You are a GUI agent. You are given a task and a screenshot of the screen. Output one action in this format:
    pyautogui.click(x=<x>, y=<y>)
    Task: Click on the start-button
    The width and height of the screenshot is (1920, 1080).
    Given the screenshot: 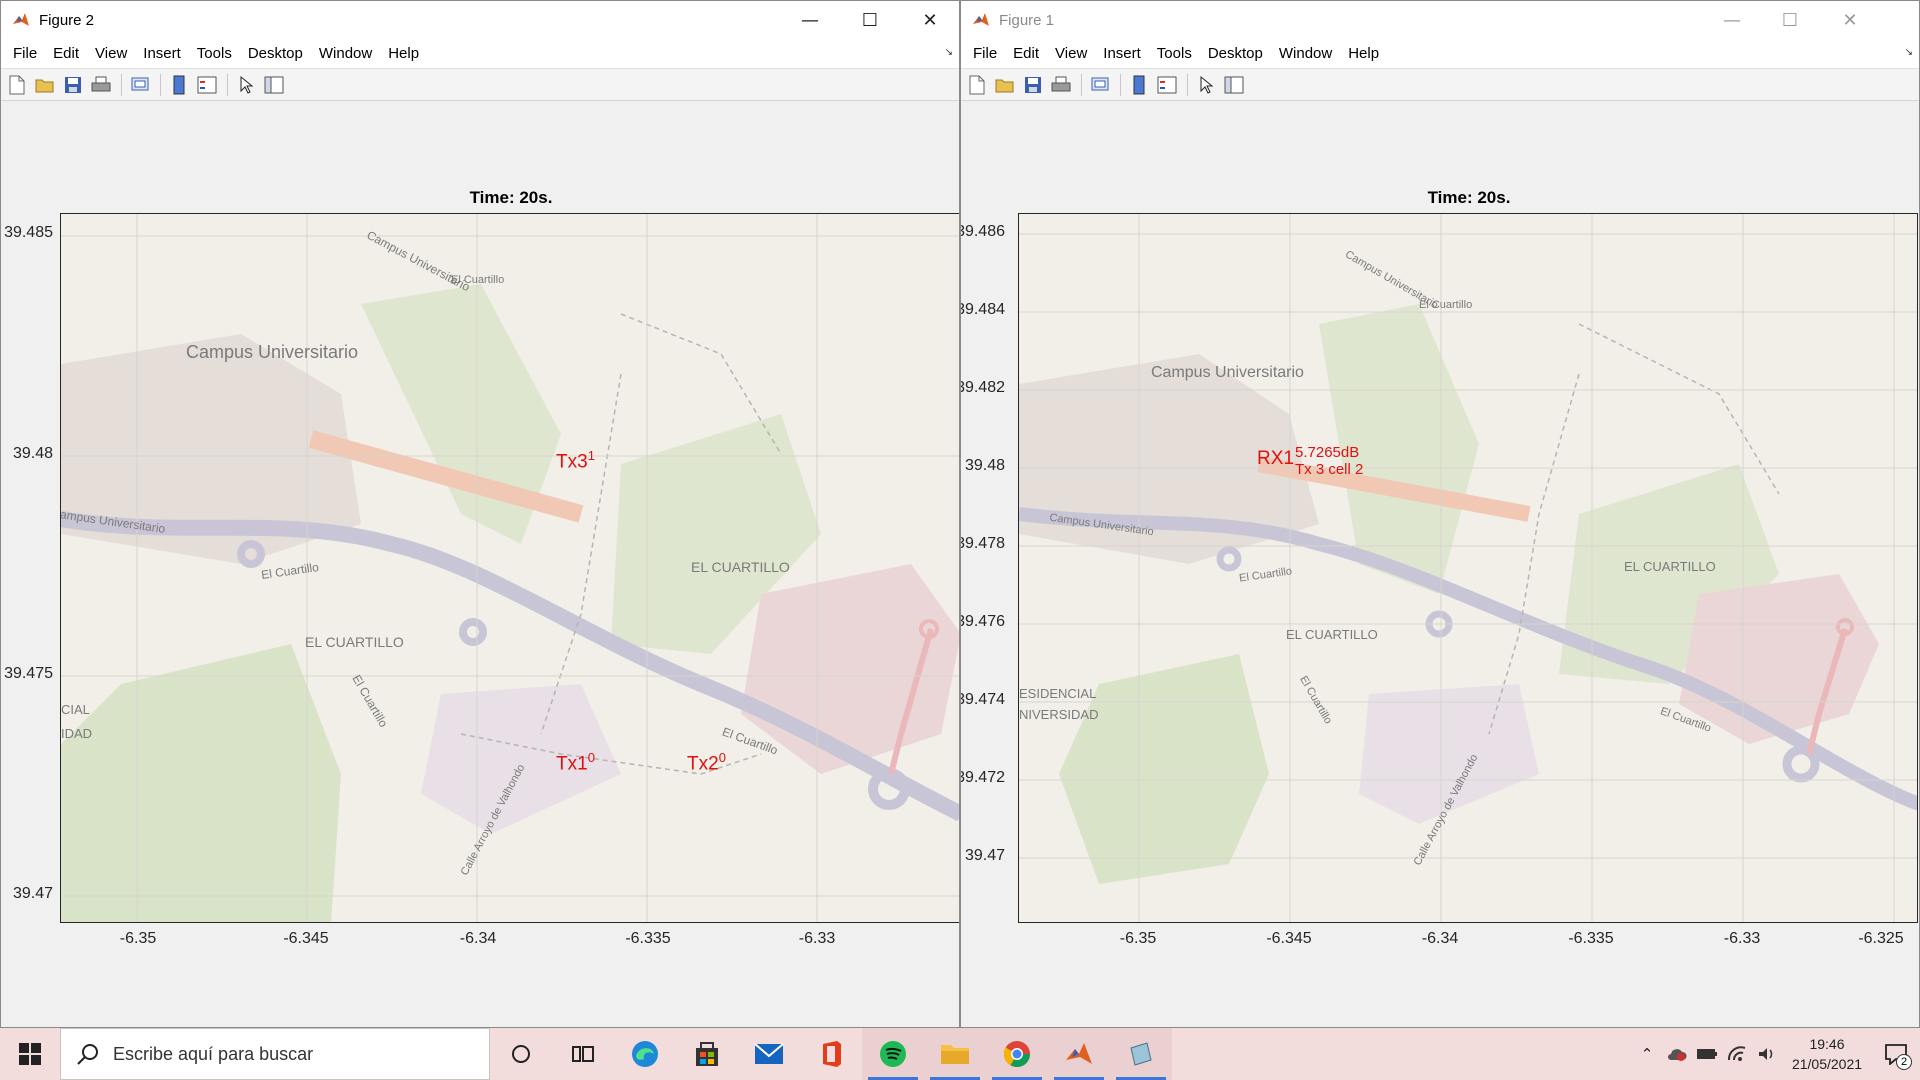 What is the action you would take?
    pyautogui.click(x=30, y=1054)
    